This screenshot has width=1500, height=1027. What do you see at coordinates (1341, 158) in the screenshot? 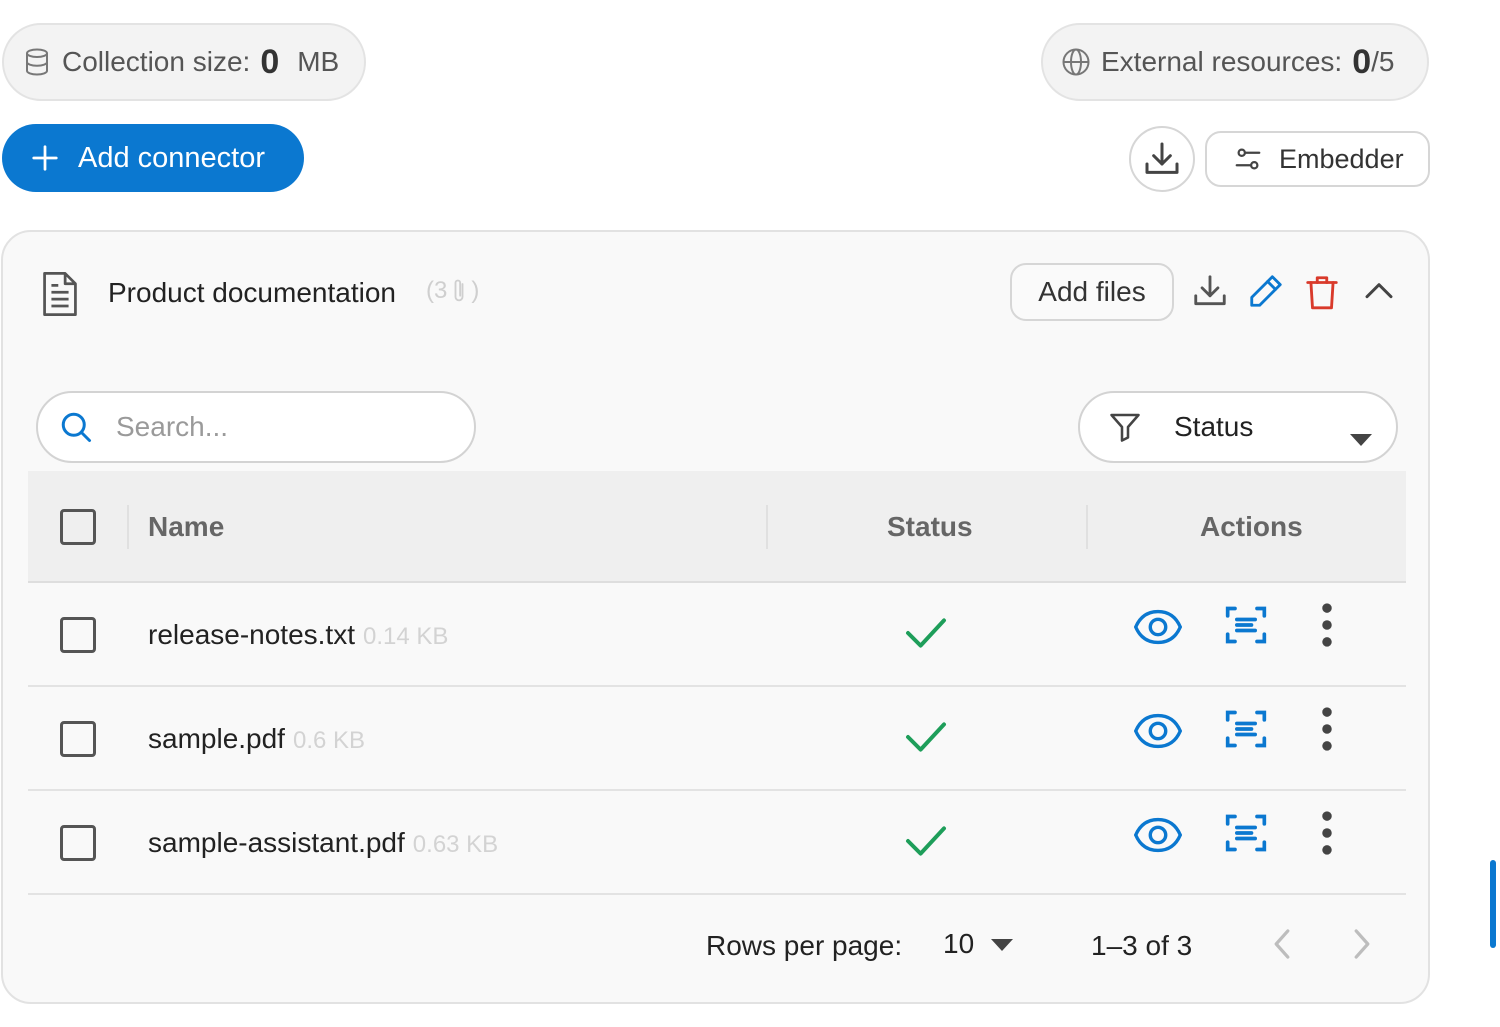
I see `embedder-label: Embedder` at bounding box center [1341, 158].